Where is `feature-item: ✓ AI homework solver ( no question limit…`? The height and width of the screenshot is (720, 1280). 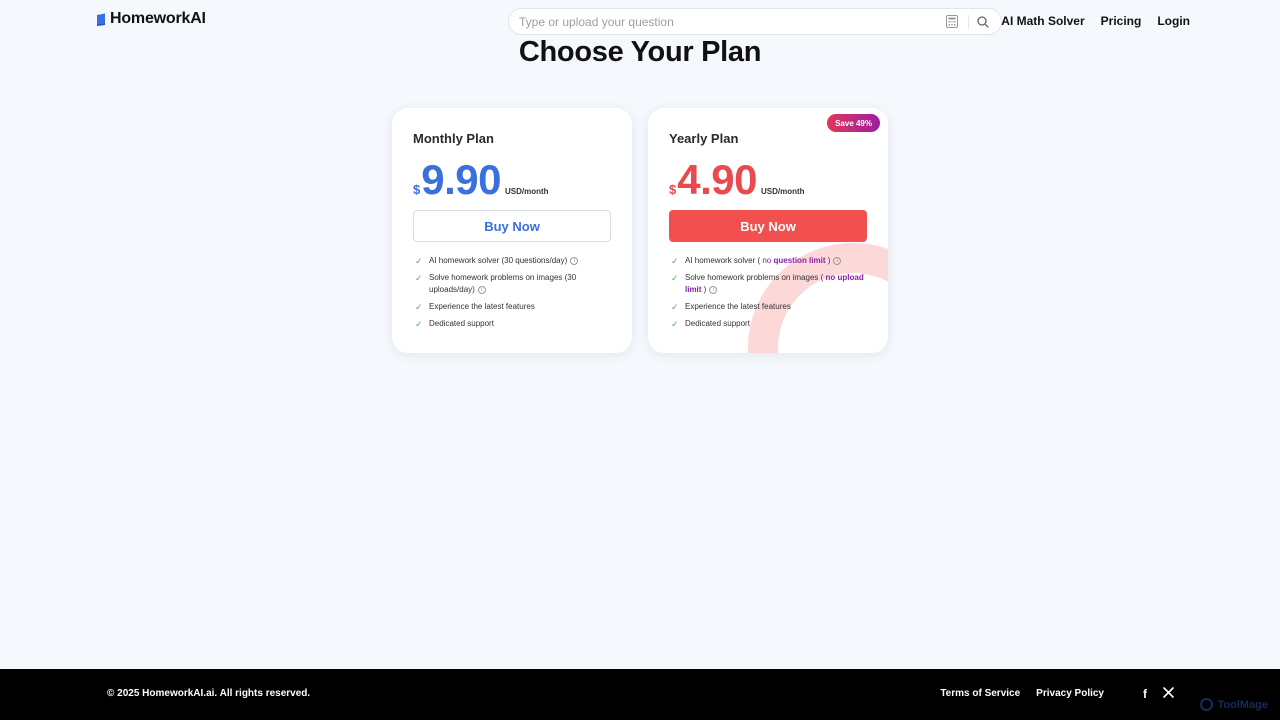 feature-item: ✓ AI homework solver ( no question limit… is located at coordinates (771, 261).